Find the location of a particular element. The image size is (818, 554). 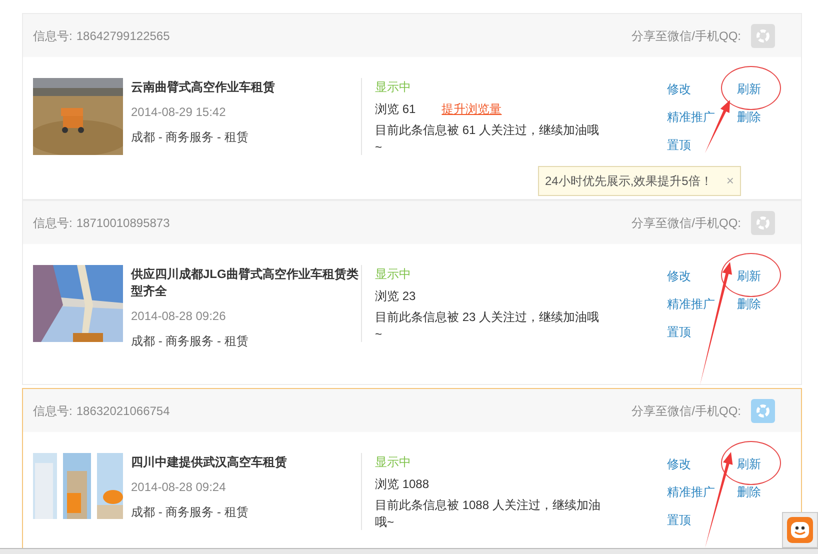

view-count: 浏览 1088 is located at coordinates (402, 484).